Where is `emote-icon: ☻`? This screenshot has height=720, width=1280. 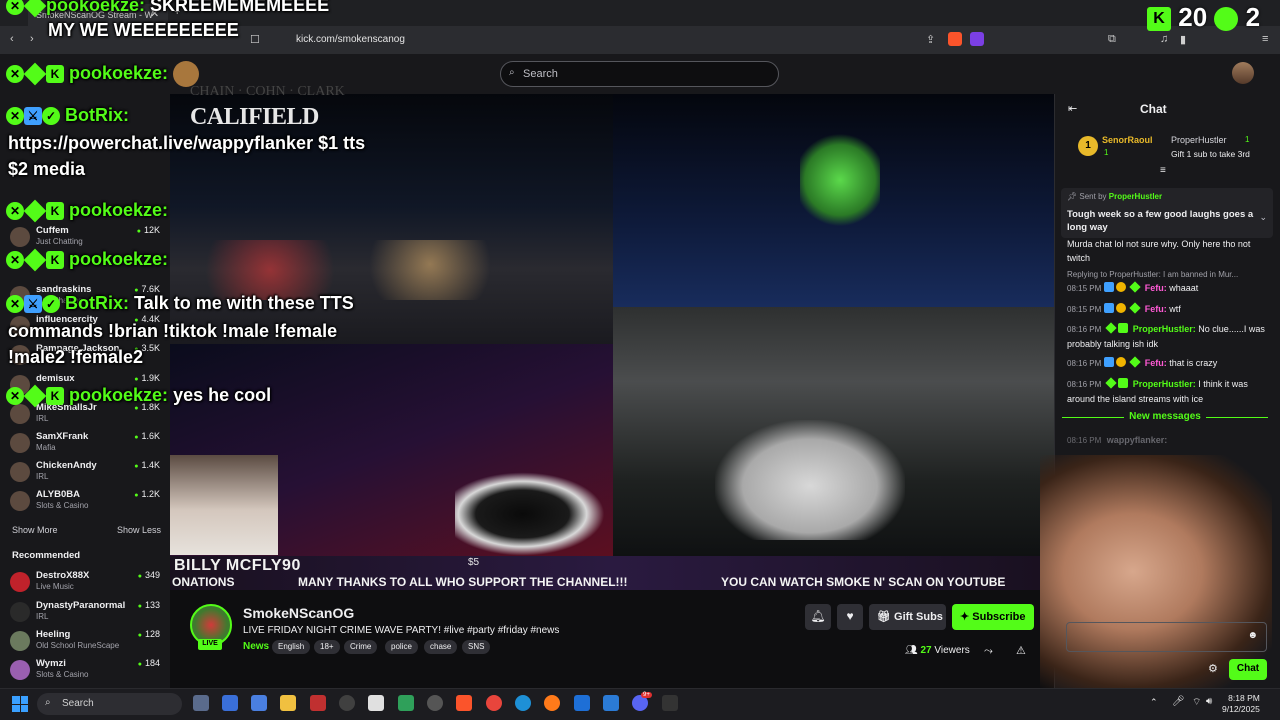
emote-icon: ☻ is located at coordinates (1252, 635).